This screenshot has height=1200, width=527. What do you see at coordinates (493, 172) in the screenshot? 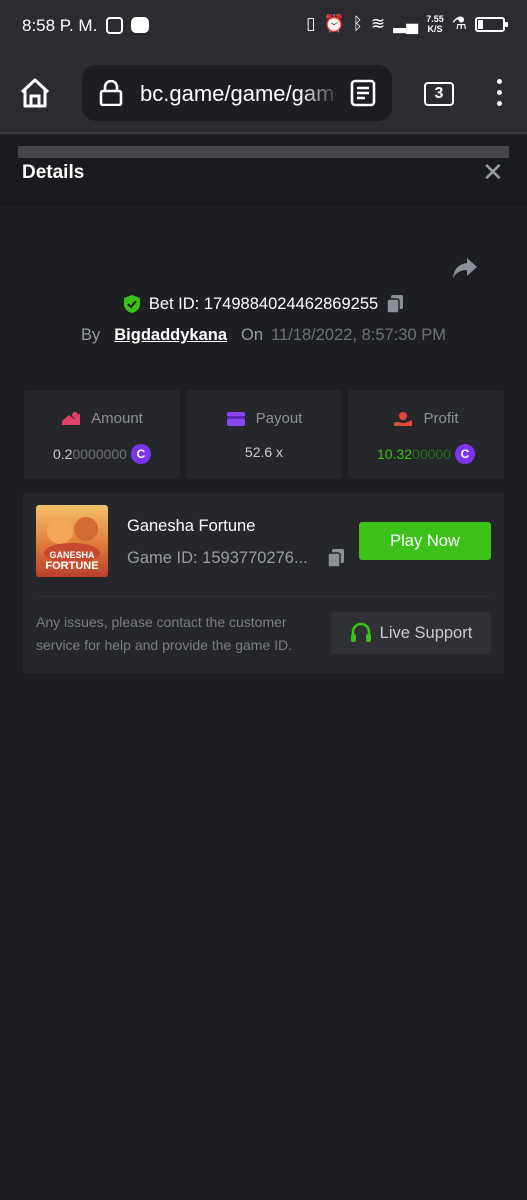
I see `close-icon: ✕` at bounding box center [493, 172].